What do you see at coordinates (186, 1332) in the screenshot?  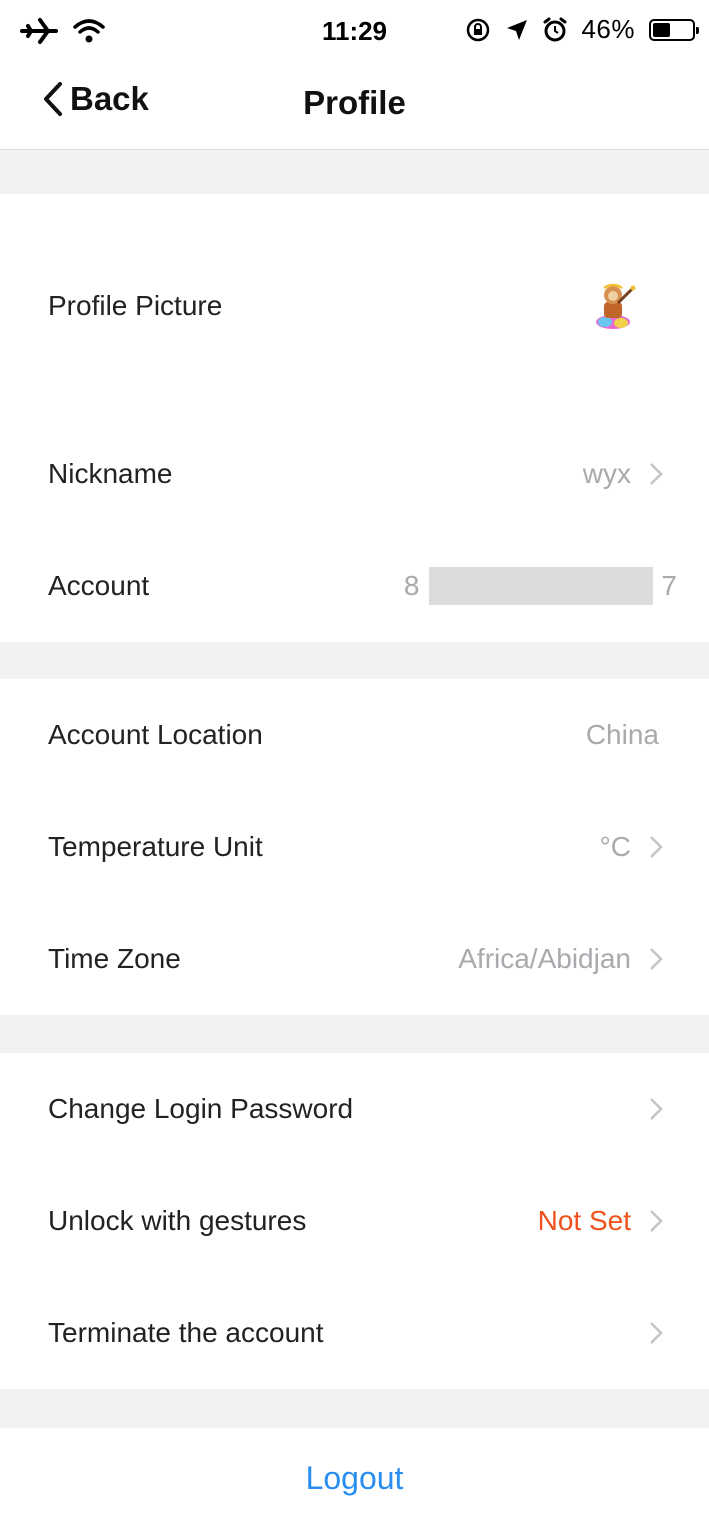 I see `terminate-account-label: Terminate the account` at bounding box center [186, 1332].